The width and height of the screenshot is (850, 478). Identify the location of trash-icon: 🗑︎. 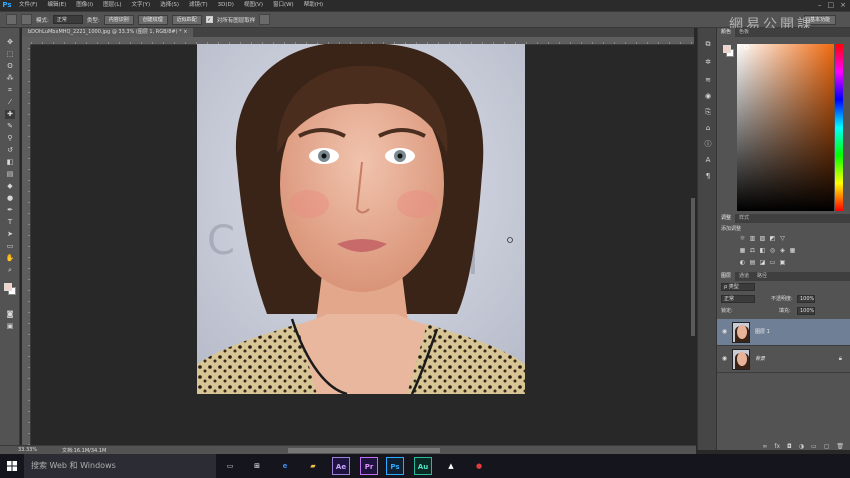
(840, 446).